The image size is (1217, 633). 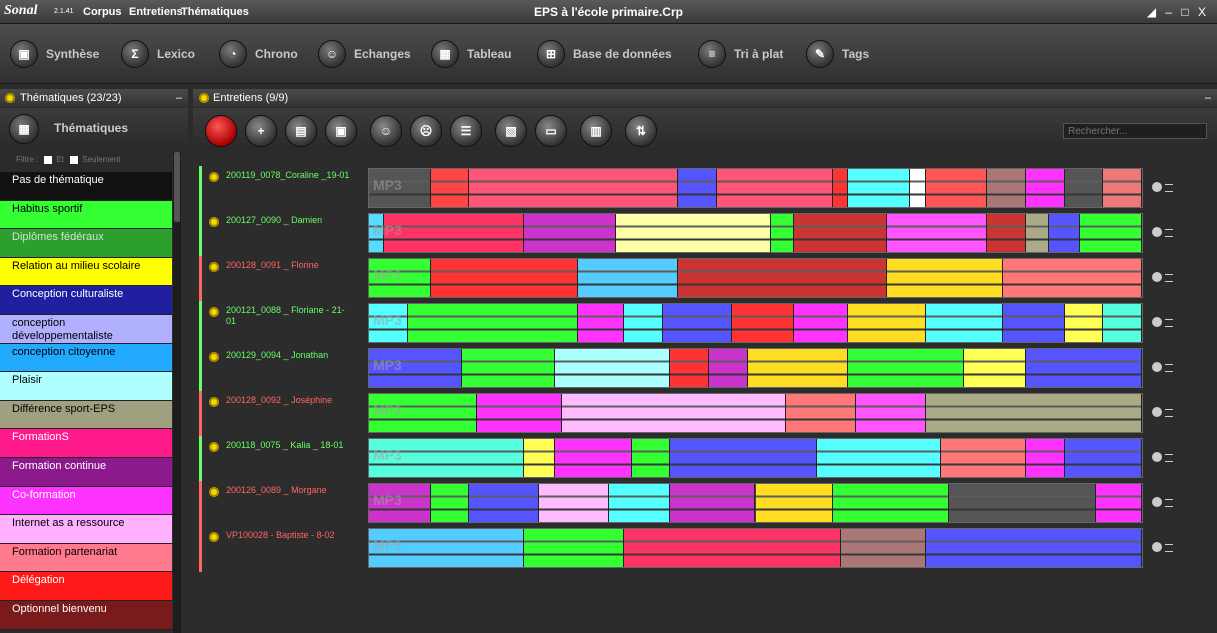 I want to click on theme-item: Optionnel bienvenu, so click(x=86, y=615).